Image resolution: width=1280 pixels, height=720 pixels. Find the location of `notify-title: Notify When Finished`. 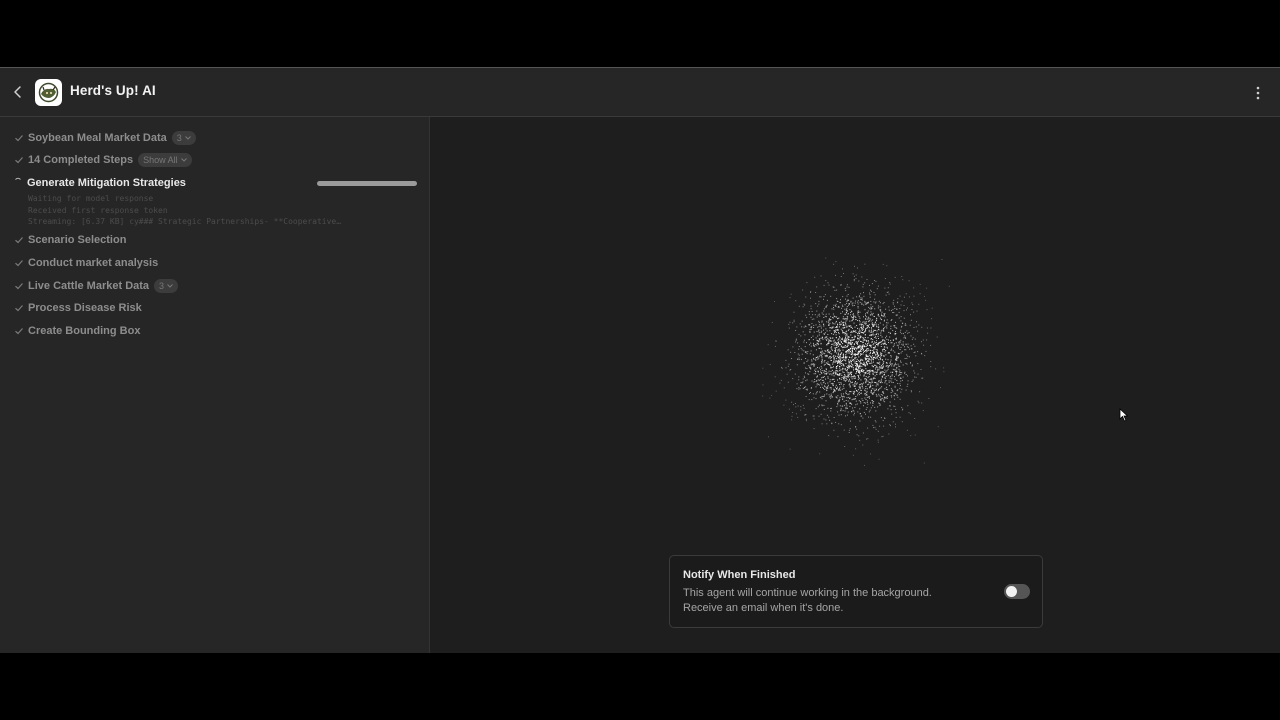

notify-title: Notify When Finished is located at coordinates (739, 575).